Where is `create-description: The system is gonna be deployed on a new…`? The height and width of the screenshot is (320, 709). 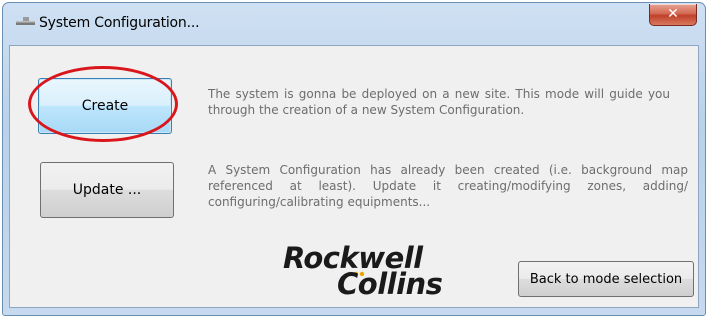 create-description: The system is gonna be deployed on a new… is located at coordinates (439, 102).